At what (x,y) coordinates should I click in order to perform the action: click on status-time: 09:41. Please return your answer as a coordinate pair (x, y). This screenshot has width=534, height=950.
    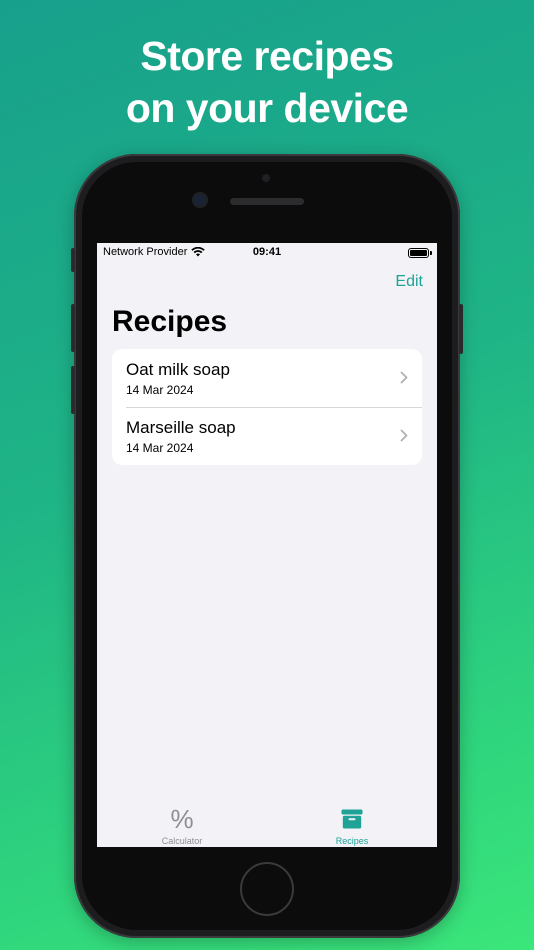
    Looking at the image, I should click on (267, 252).